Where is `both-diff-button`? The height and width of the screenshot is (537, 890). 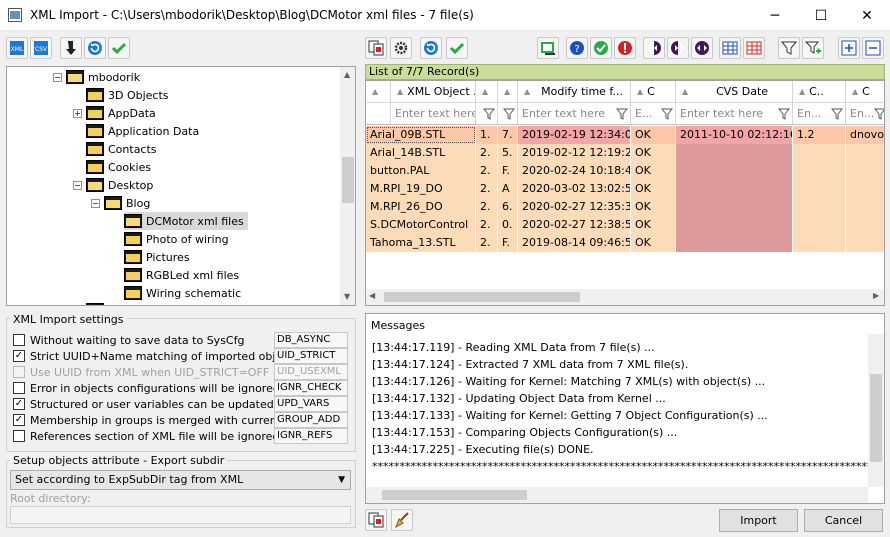
both-diff-button is located at coordinates (702, 48).